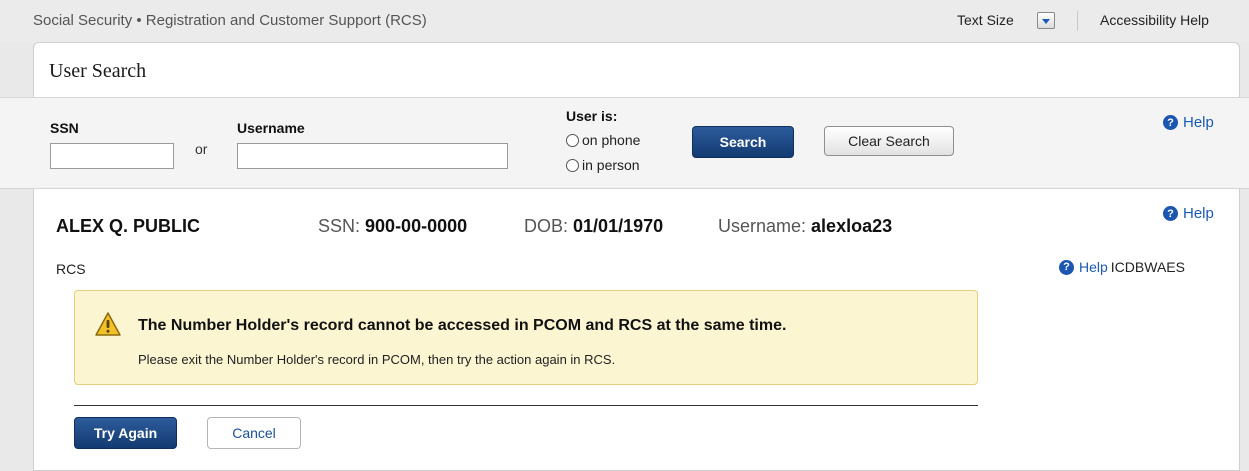 The height and width of the screenshot is (471, 1249). What do you see at coordinates (592, 116) in the screenshot?
I see `user-is-label: User is:` at bounding box center [592, 116].